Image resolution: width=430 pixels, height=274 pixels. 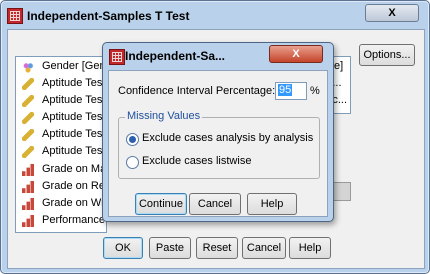 What do you see at coordinates (63, 221) in the screenshot?
I see `list-item: Performance` at bounding box center [63, 221].